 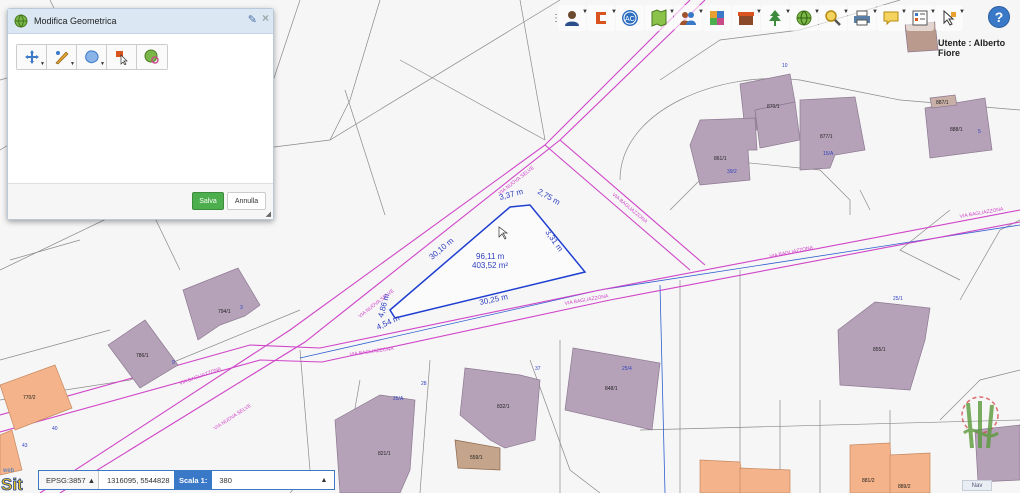 What do you see at coordinates (627, 369) in the screenshot?
I see `civic-number: 25/4` at bounding box center [627, 369].